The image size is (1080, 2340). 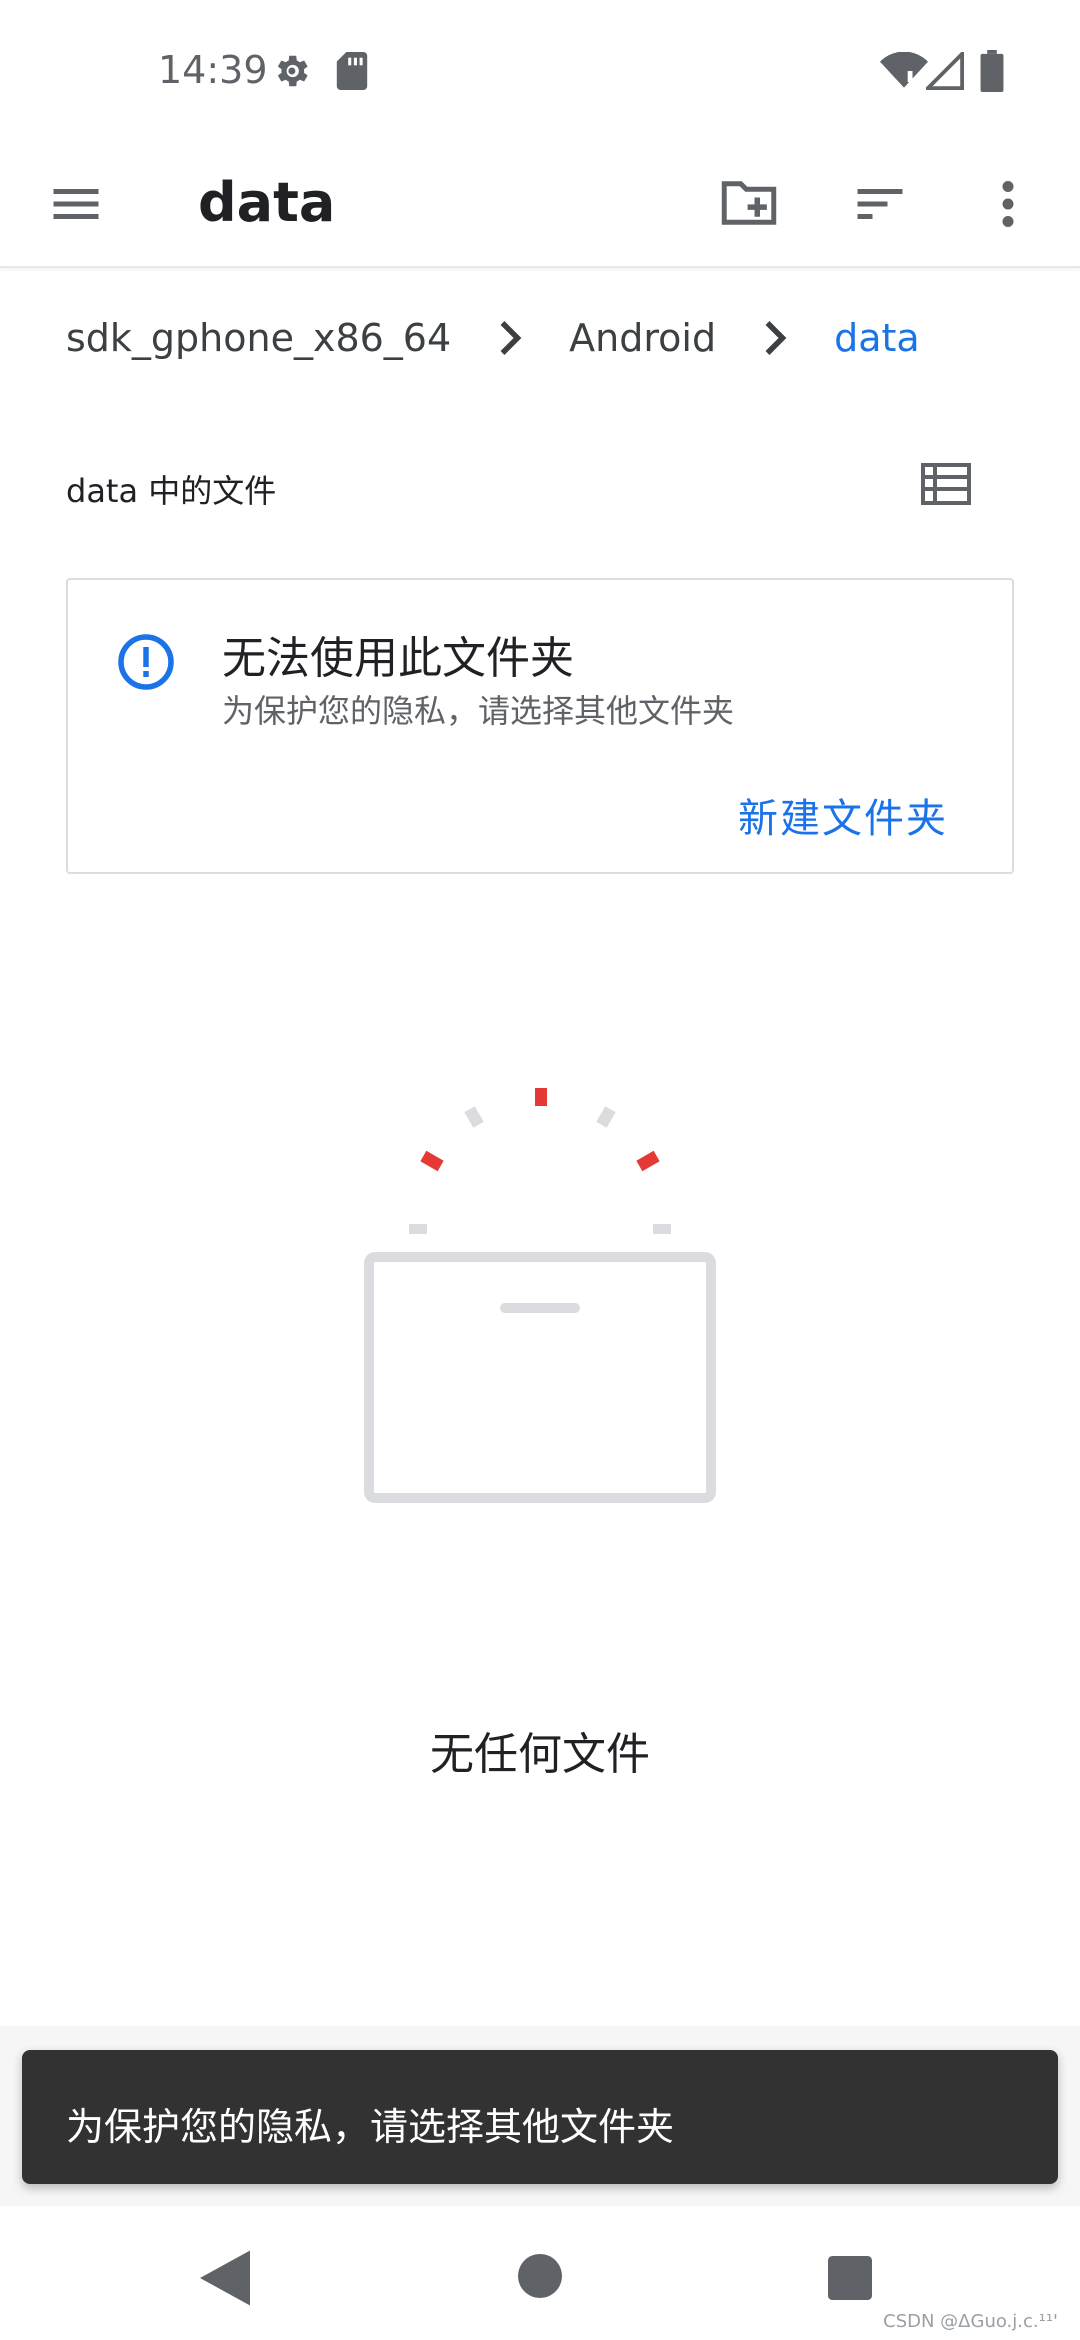 What do you see at coordinates (880, 204) in the screenshot?
I see `sort-icon` at bounding box center [880, 204].